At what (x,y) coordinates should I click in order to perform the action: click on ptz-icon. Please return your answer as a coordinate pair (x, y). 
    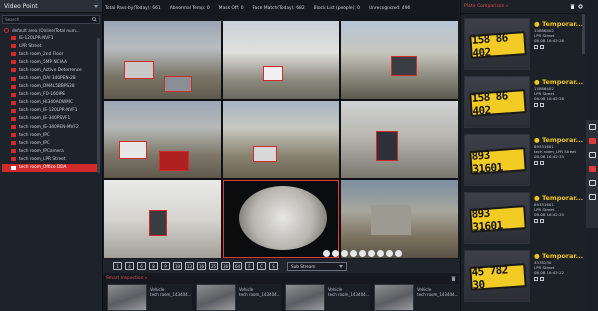
    Looking at the image, I should click on (362, 253).